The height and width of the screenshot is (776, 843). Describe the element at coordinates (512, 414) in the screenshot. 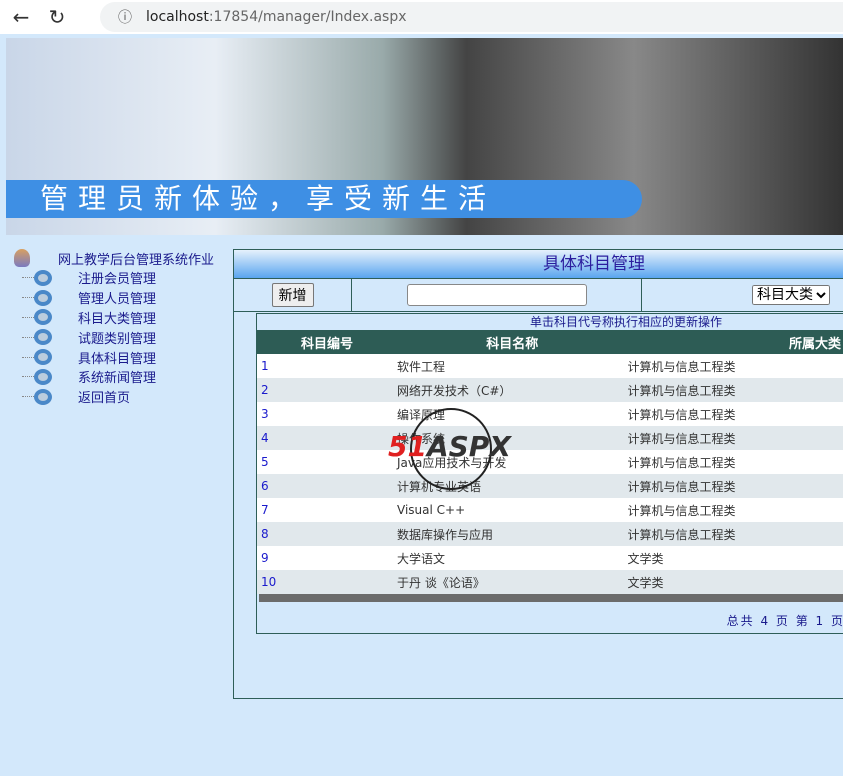

I see `subject-name: 编译原理` at that location.